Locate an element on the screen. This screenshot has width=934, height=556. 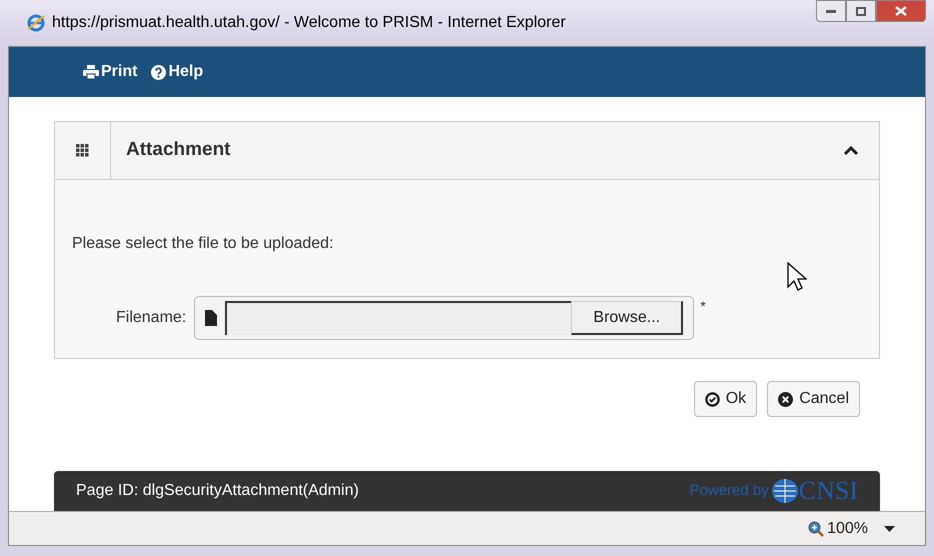
zoom-level: 100% is located at coordinates (847, 528).